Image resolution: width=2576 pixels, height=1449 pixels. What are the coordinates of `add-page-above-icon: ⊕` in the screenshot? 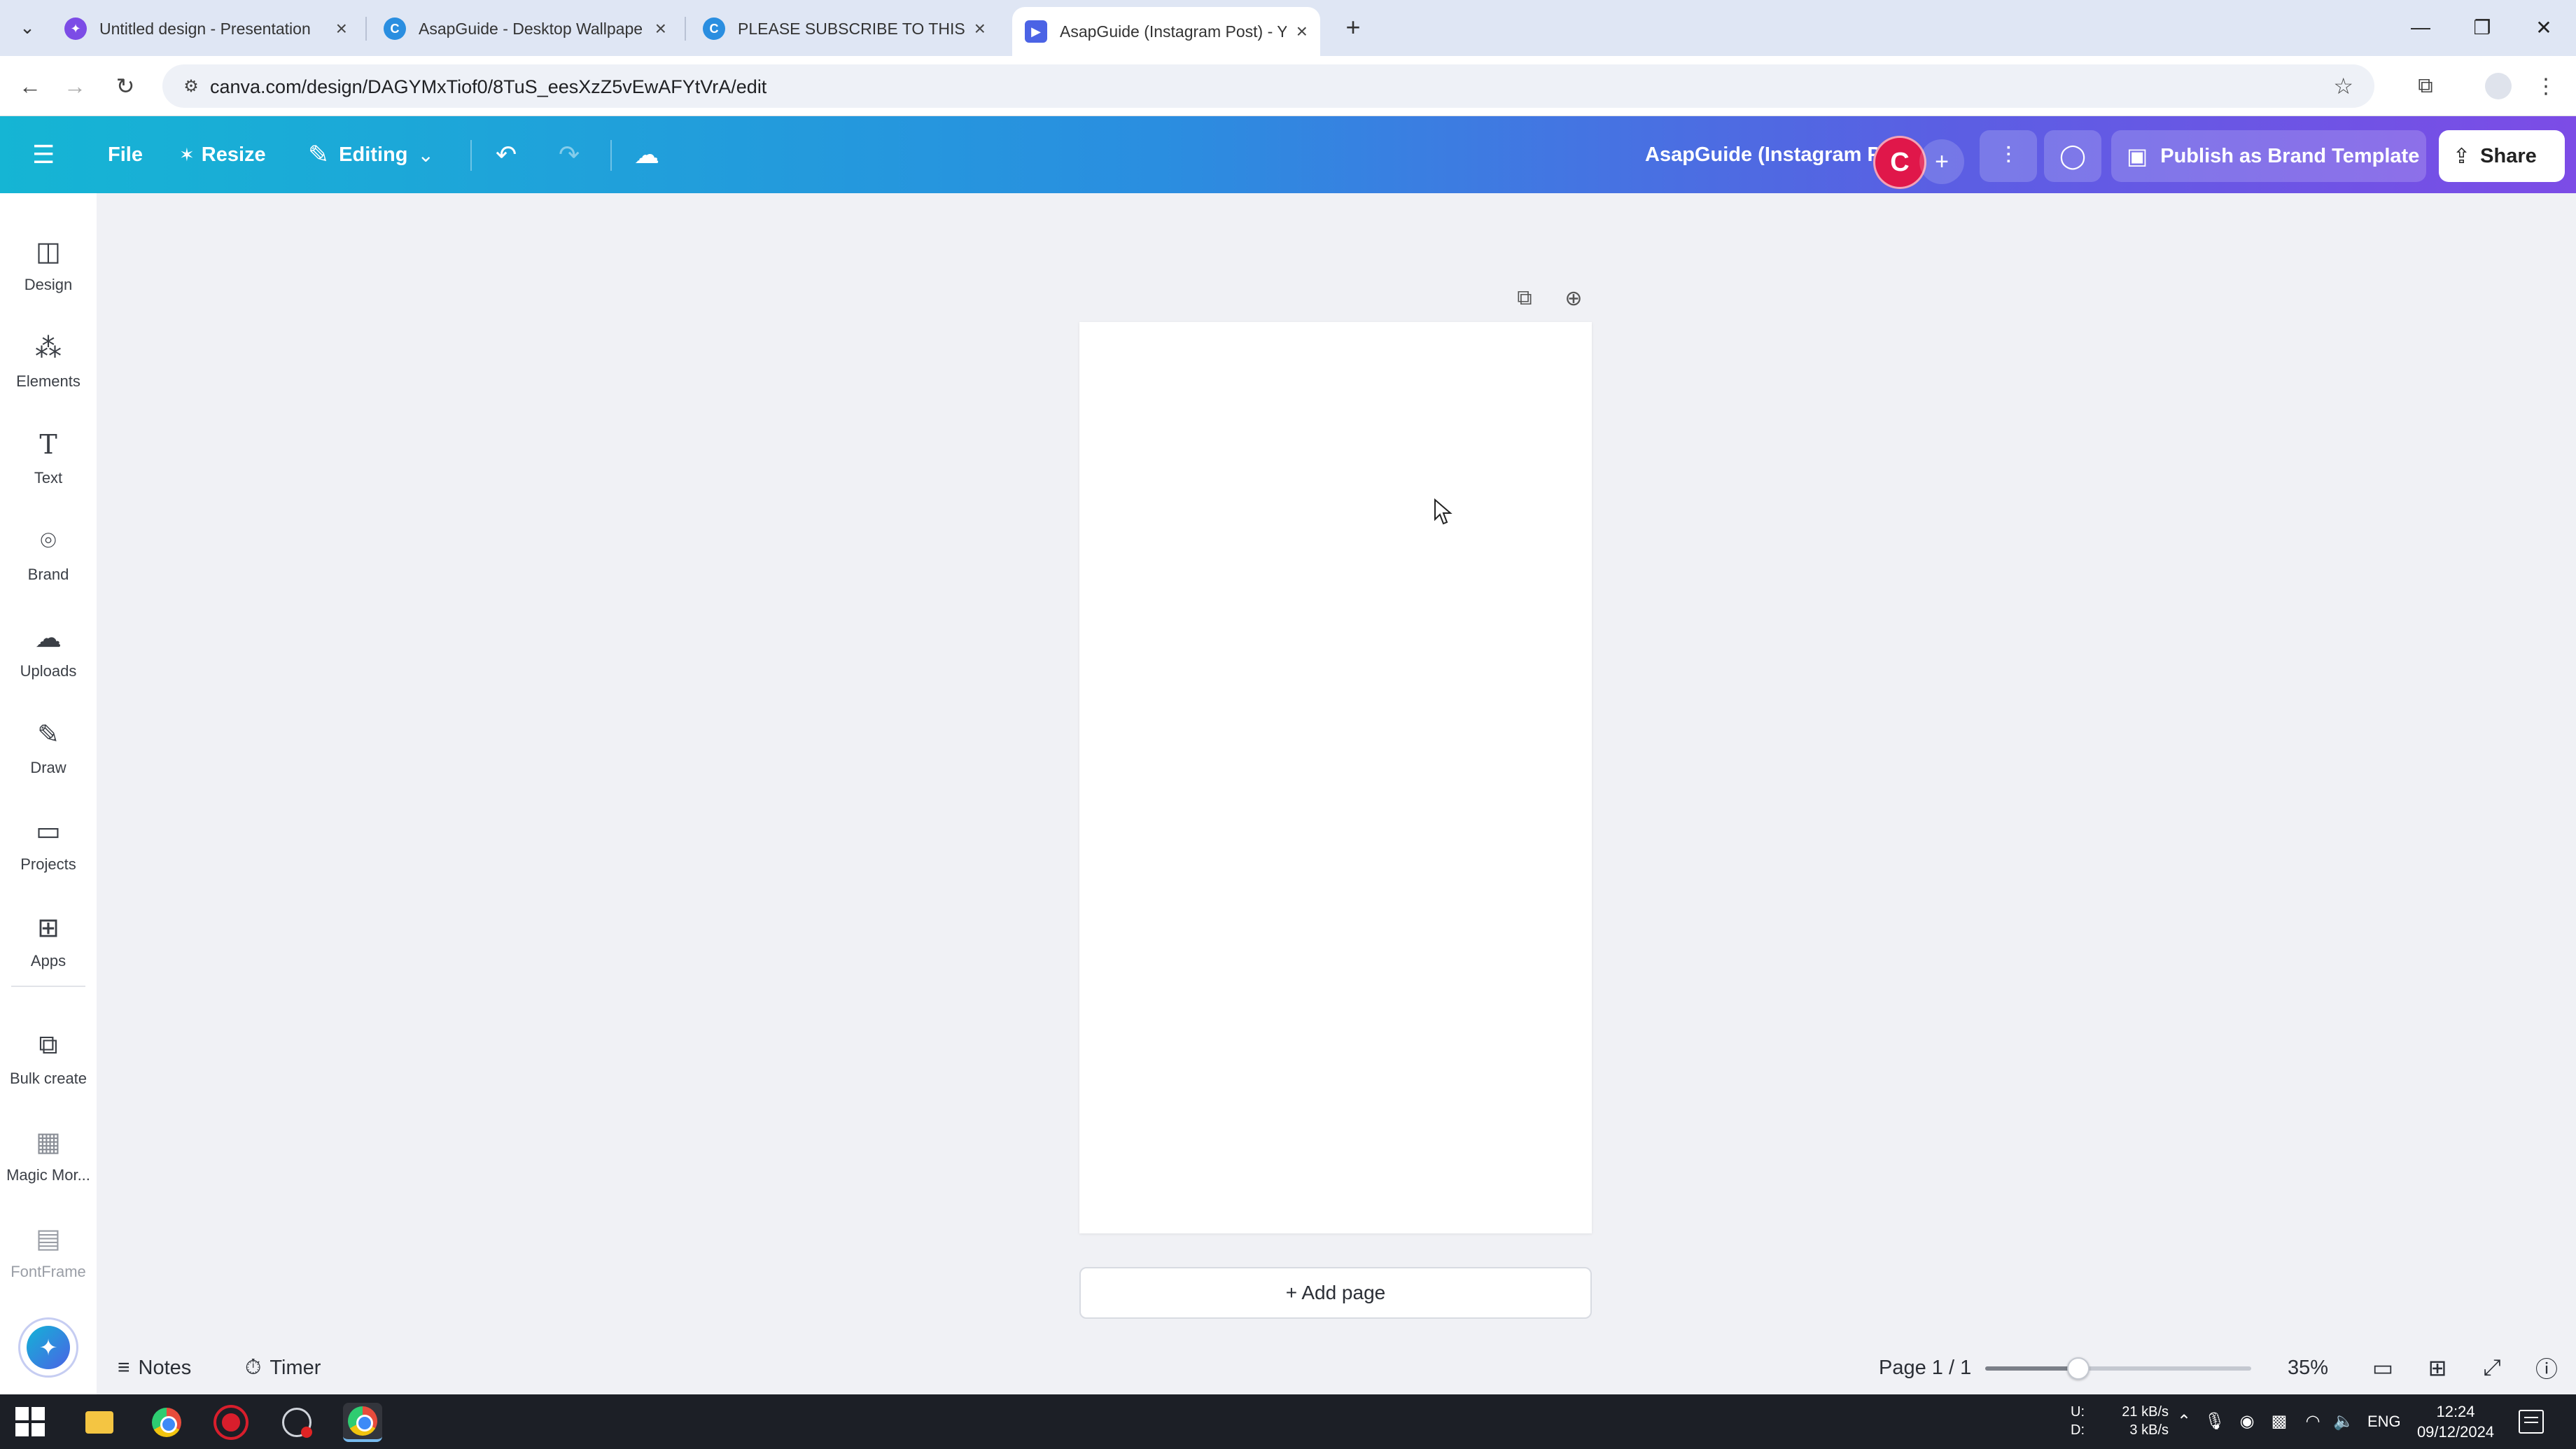 It's located at (1573, 298).